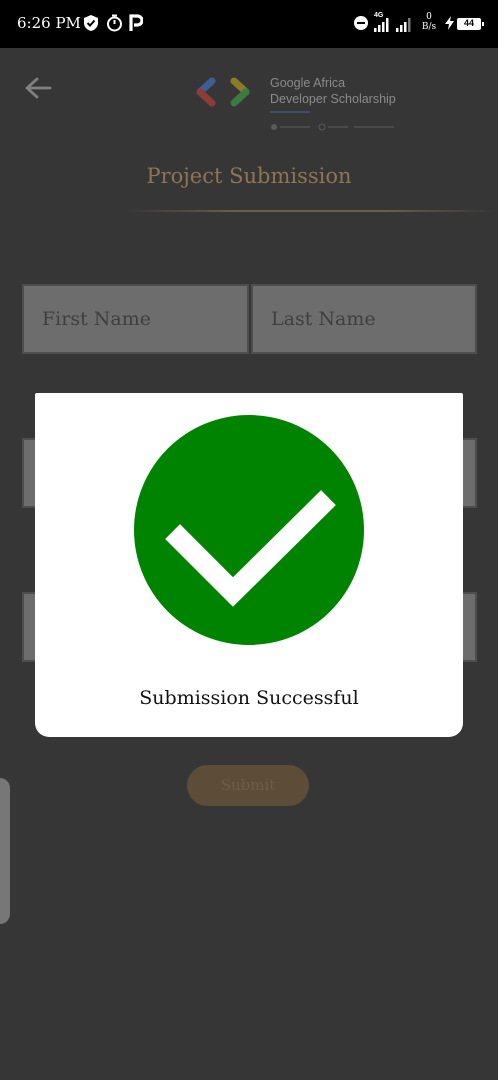 The image size is (498, 1080). Describe the element at coordinates (308, 83) in the screenshot. I see `logo-line1: Google Africa` at that location.